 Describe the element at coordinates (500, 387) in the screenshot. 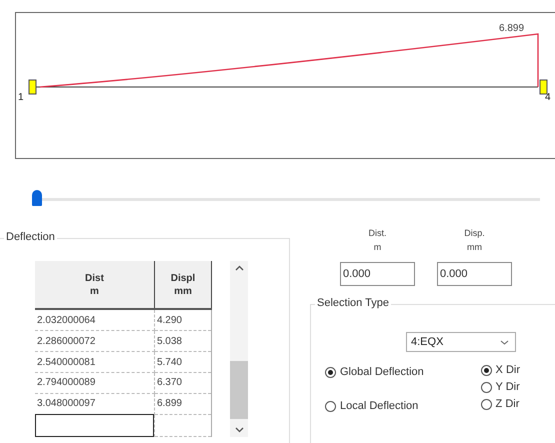

I see `radio-option: Y Dir` at that location.